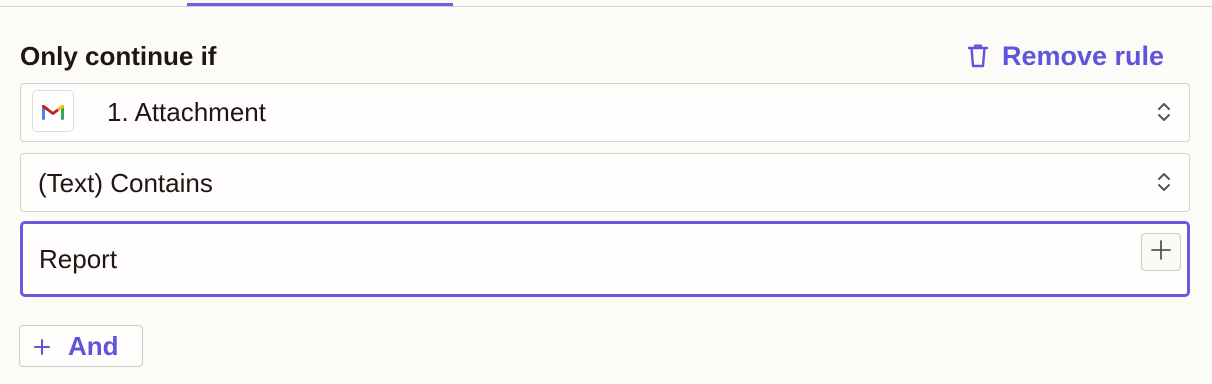 This screenshot has width=1212, height=384. What do you see at coordinates (1083, 55) in the screenshot?
I see `remove-rule-label: Remove rule` at bounding box center [1083, 55].